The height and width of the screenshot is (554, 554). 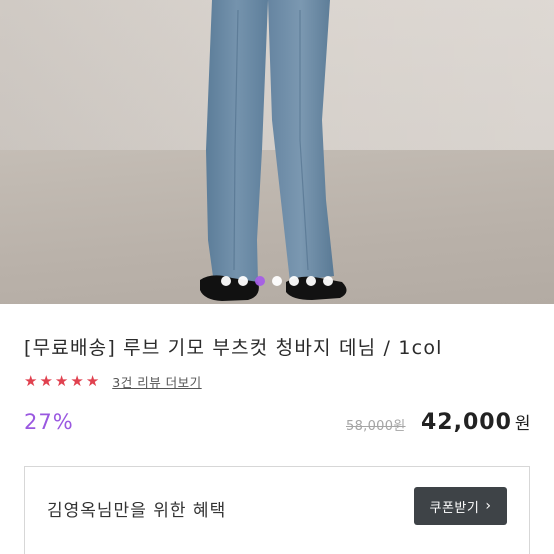 I want to click on rating-stars: ★ ★ ★ ★ ★, so click(x=61, y=381).